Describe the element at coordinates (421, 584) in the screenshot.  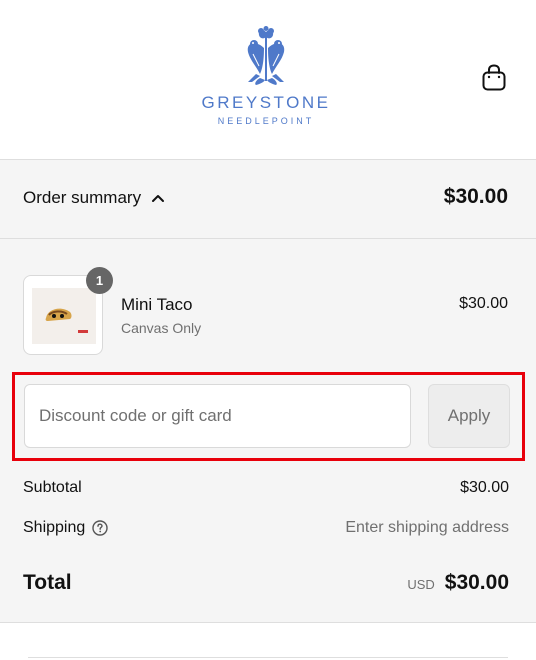
I see `currency-code: USD` at that location.